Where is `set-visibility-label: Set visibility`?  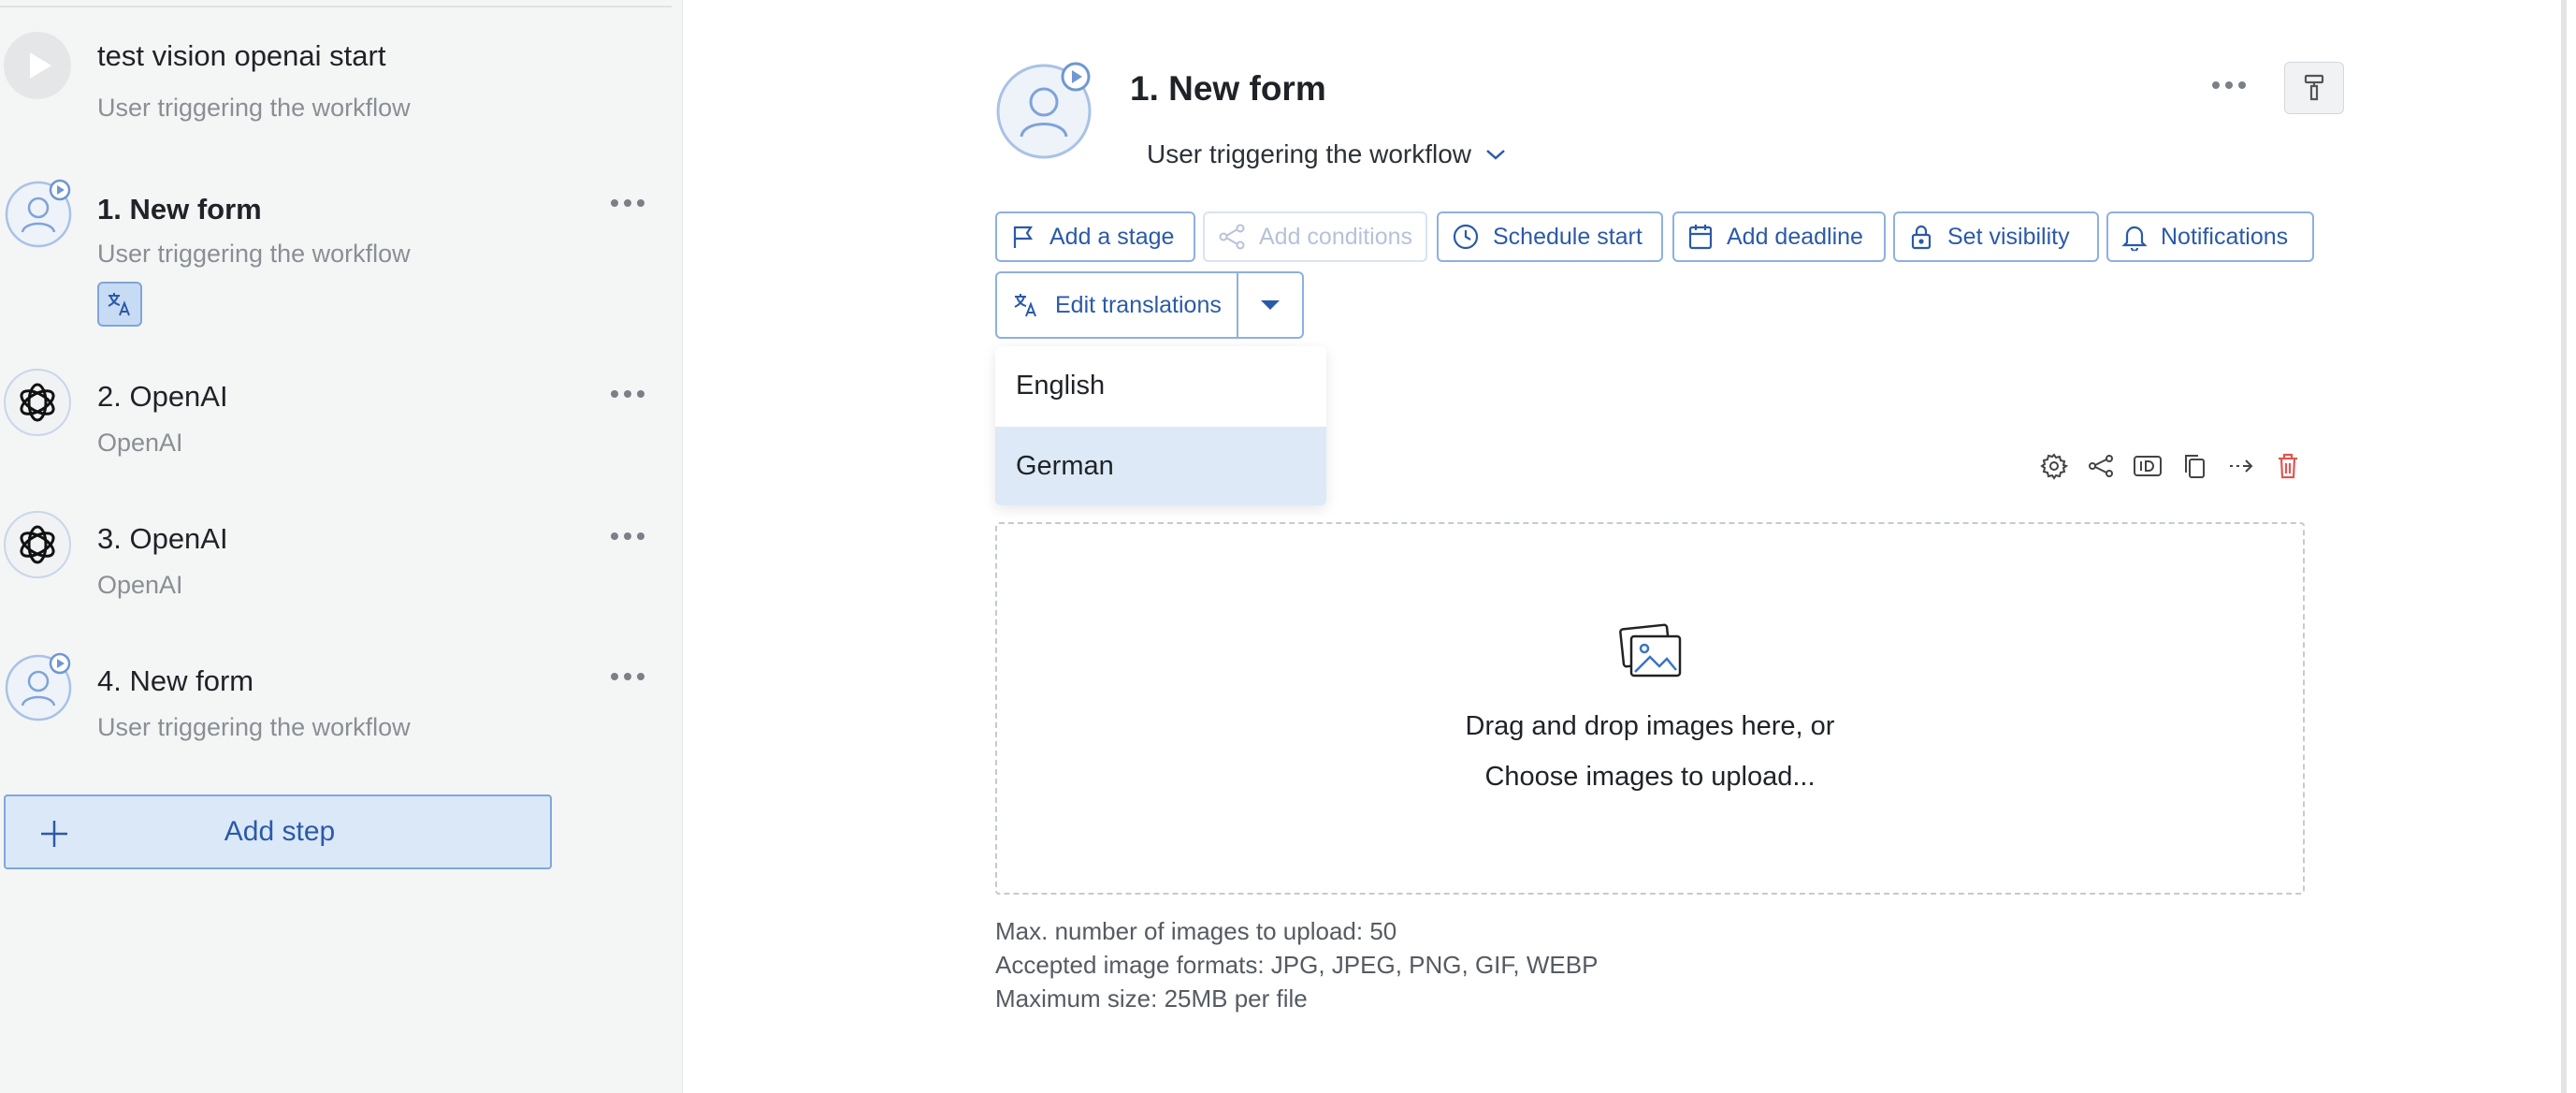 set-visibility-label: Set visibility is located at coordinates (2008, 237).